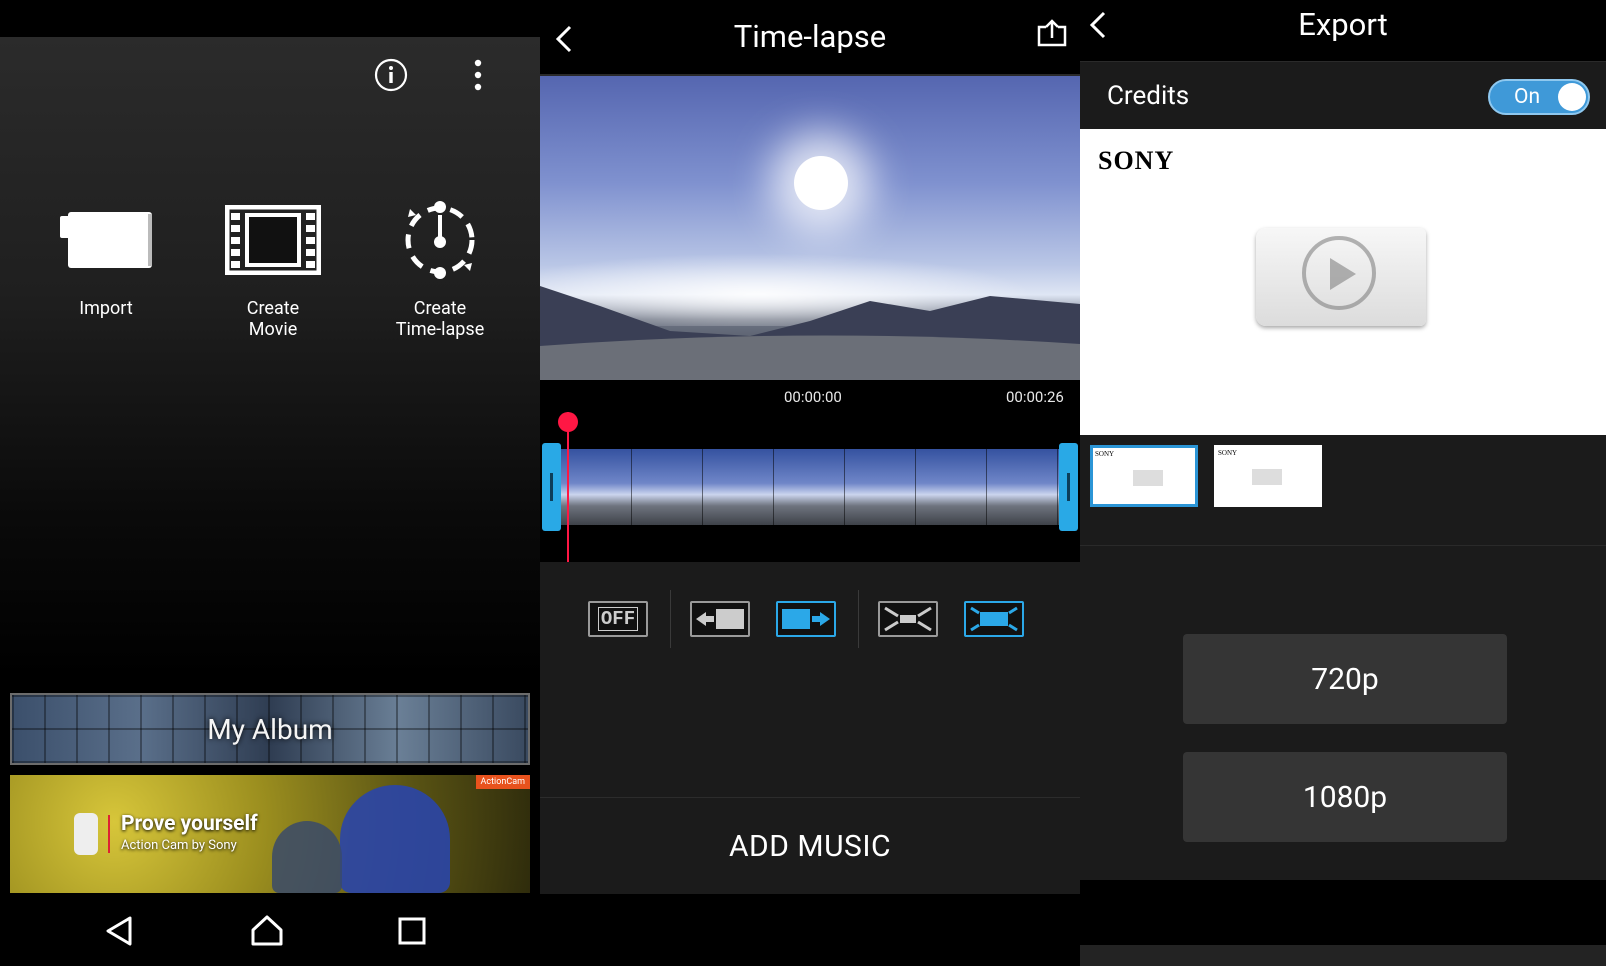 The height and width of the screenshot is (966, 1606). Describe the element at coordinates (810, 228) in the screenshot. I see `video-preview` at that location.